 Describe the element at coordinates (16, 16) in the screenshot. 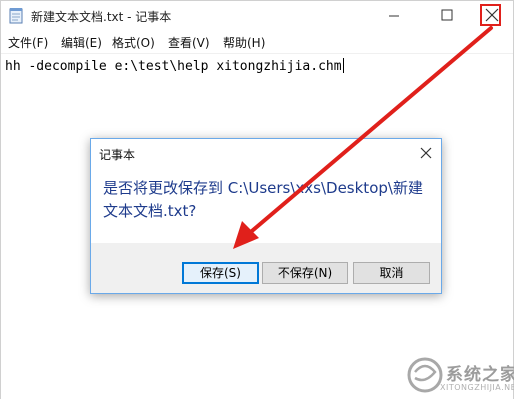

I see `notepad-icon` at that location.